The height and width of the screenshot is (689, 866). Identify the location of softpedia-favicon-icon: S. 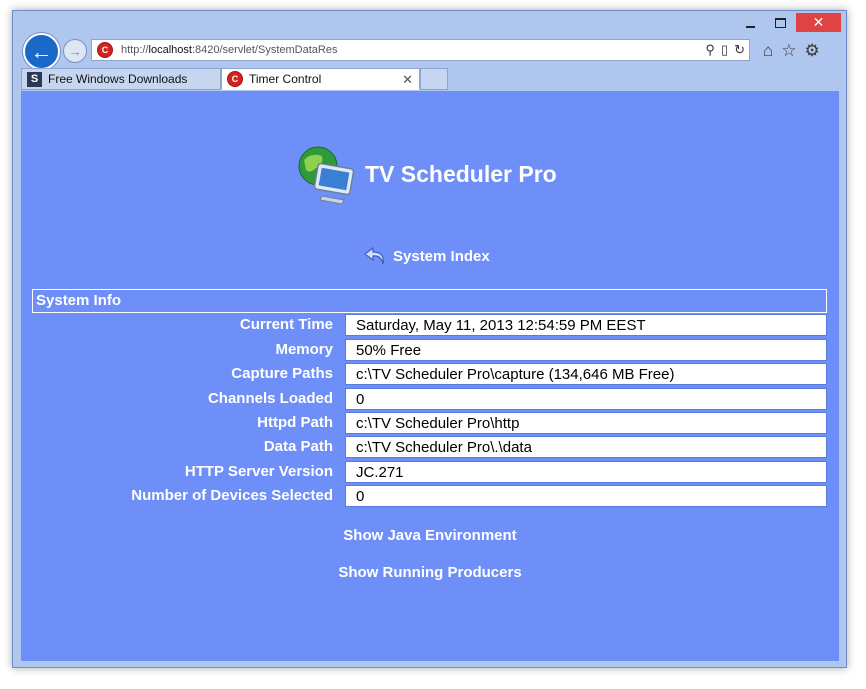
(34, 79).